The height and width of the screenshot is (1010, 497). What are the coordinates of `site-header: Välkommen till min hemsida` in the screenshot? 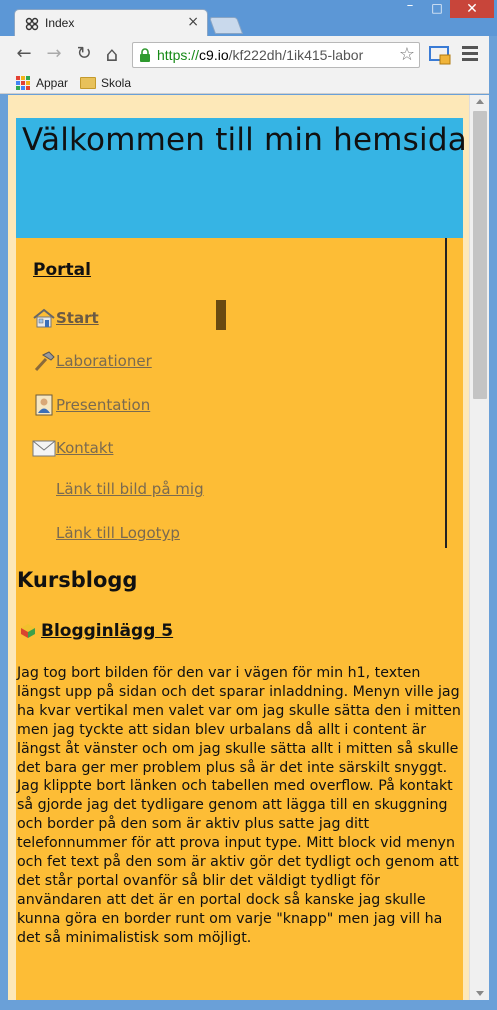 It's located at (241, 178).